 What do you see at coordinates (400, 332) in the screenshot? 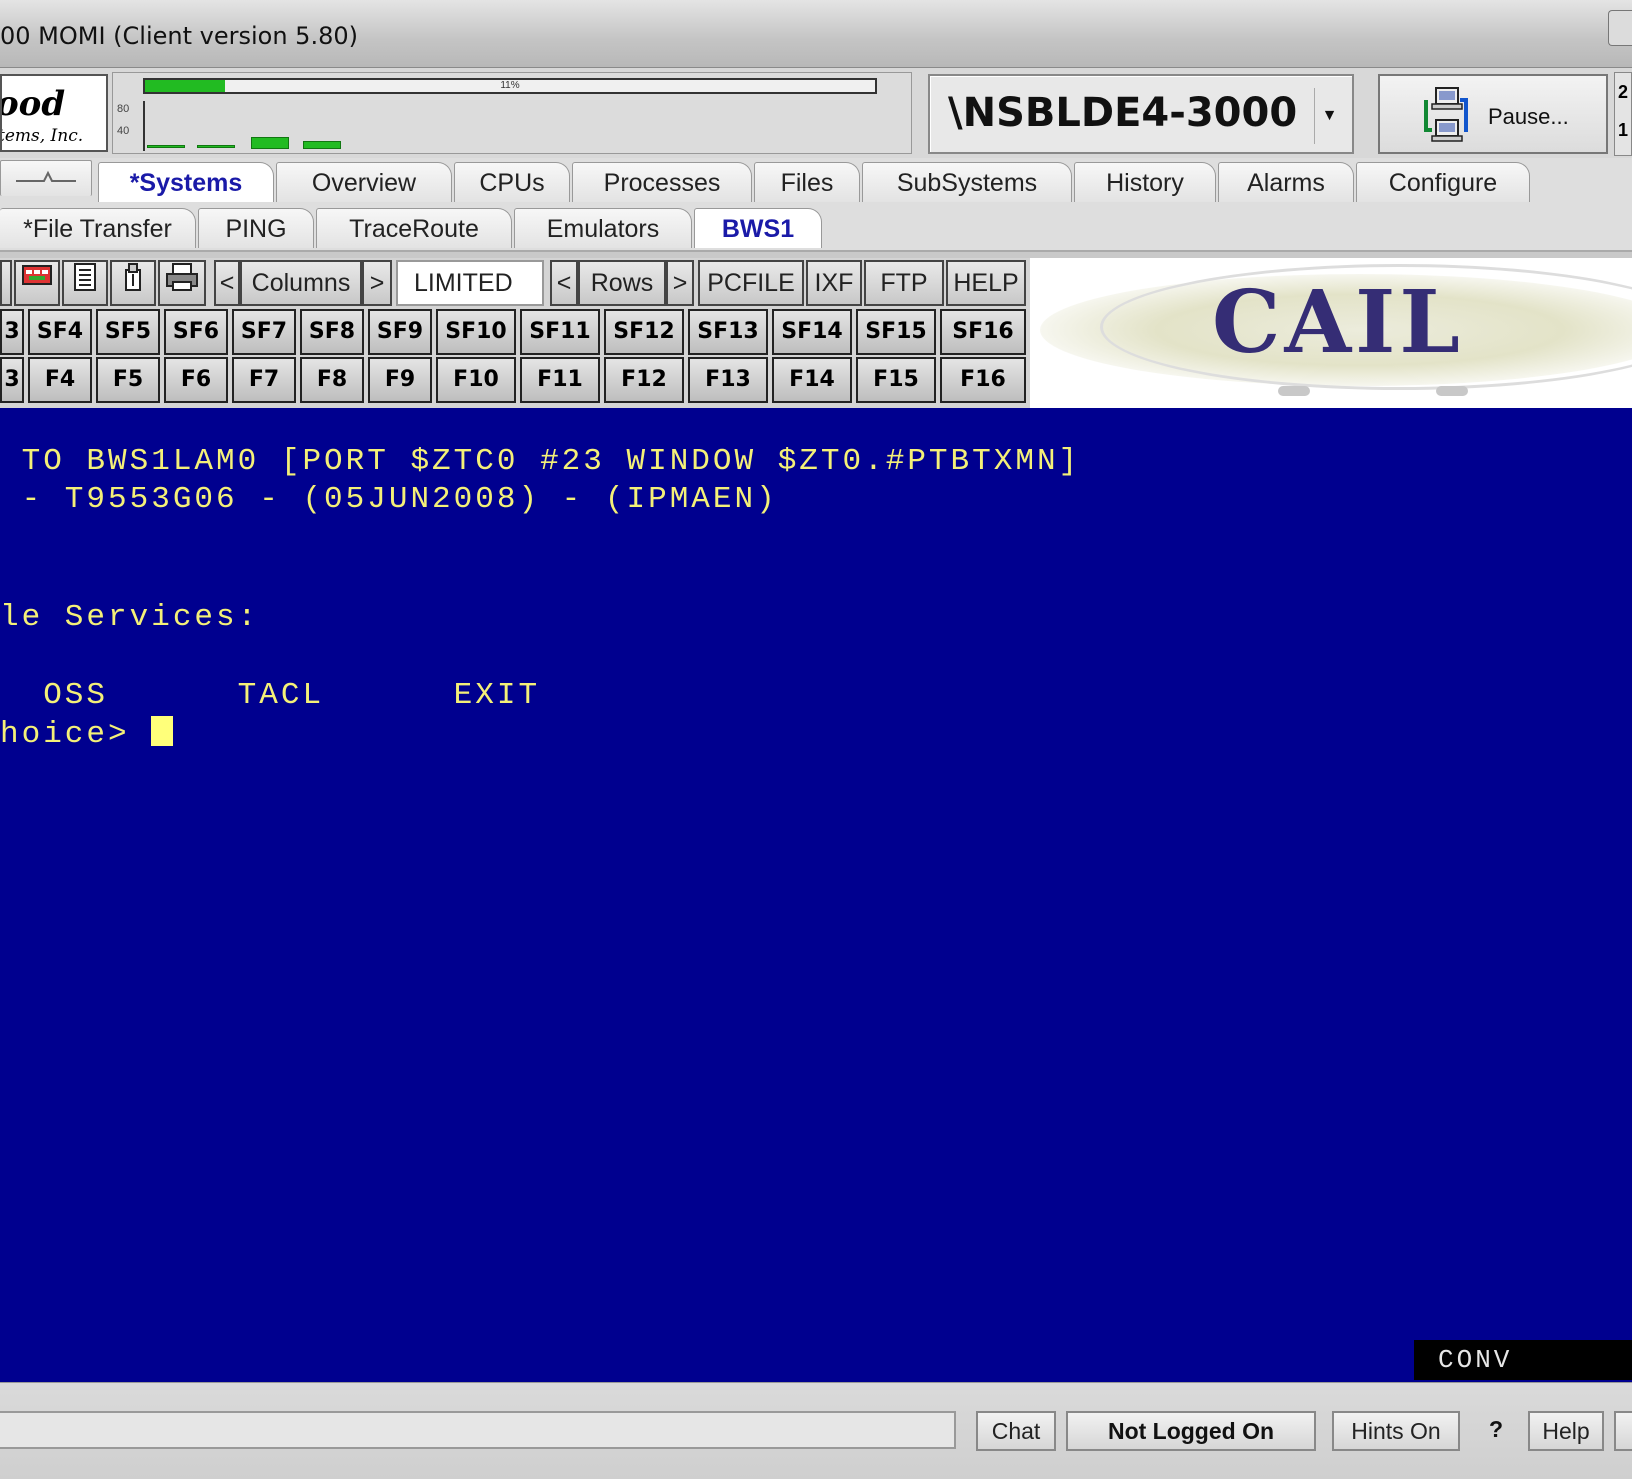
I see `sf9-key: SF9` at bounding box center [400, 332].